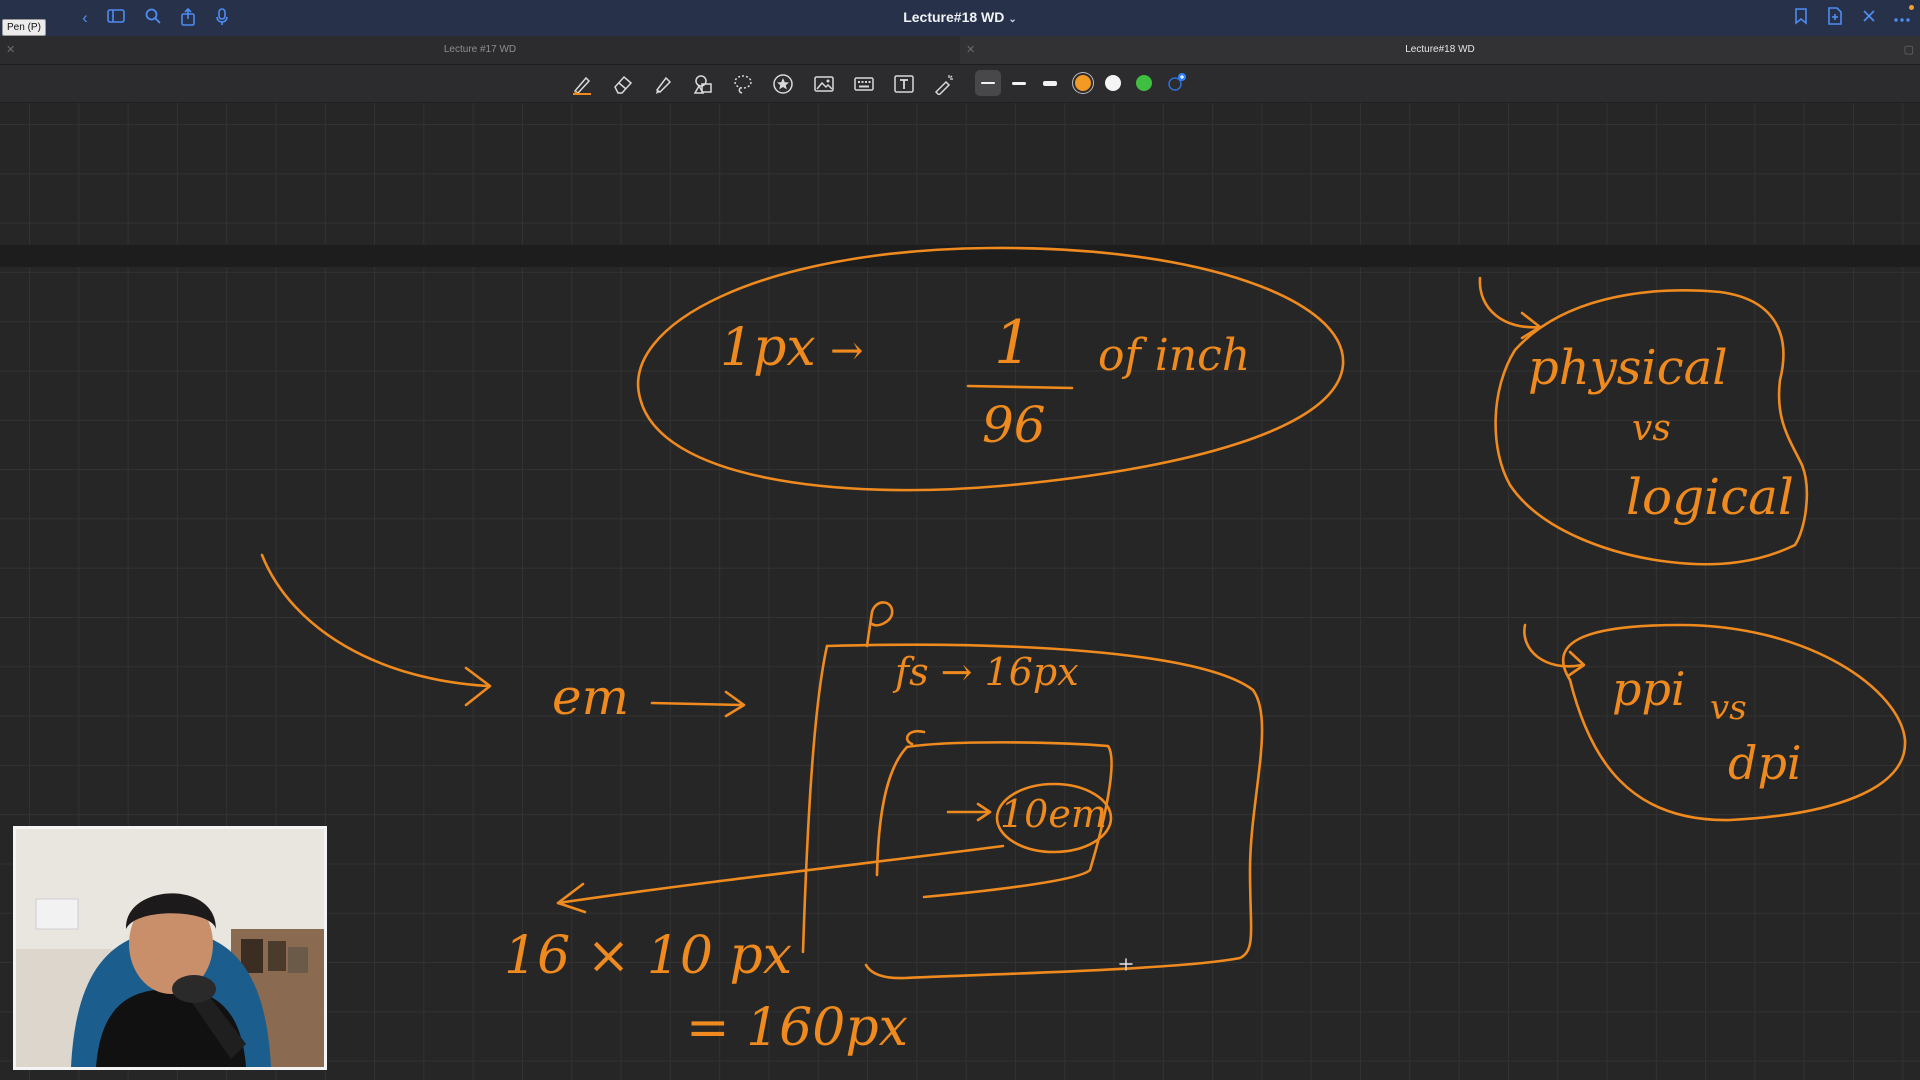  Describe the element at coordinates (1649, 689) in the screenshot. I see `ink-text-ppi: ppi` at that location.